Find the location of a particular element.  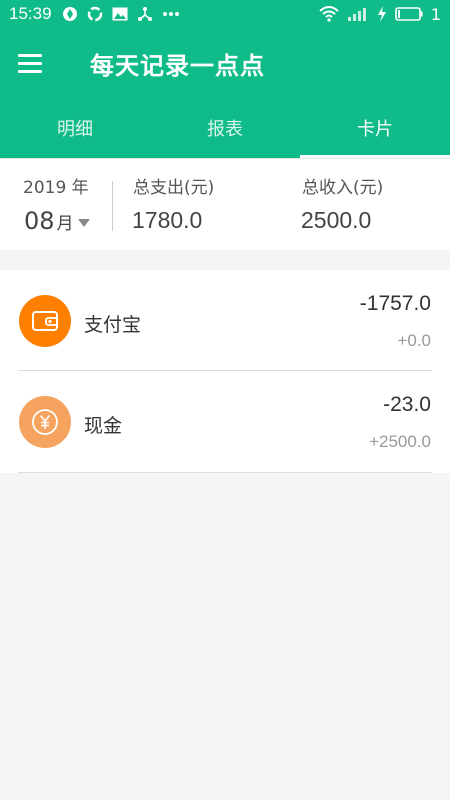

summary-divider is located at coordinates (112, 206).